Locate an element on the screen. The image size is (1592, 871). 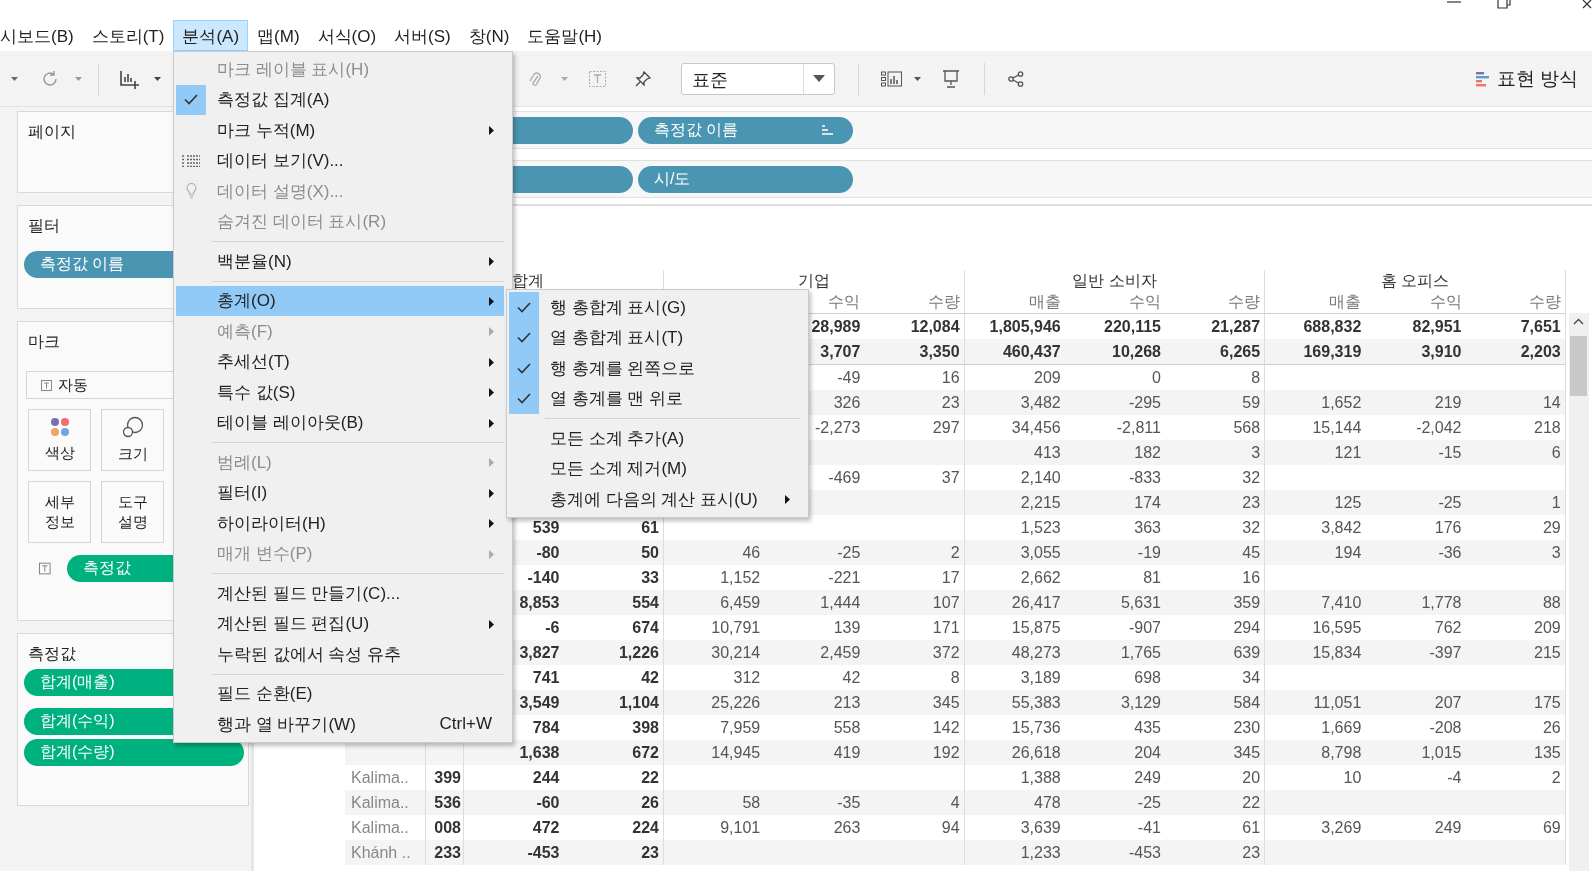
table-cell: 2,459 is located at coordinates (840, 652).